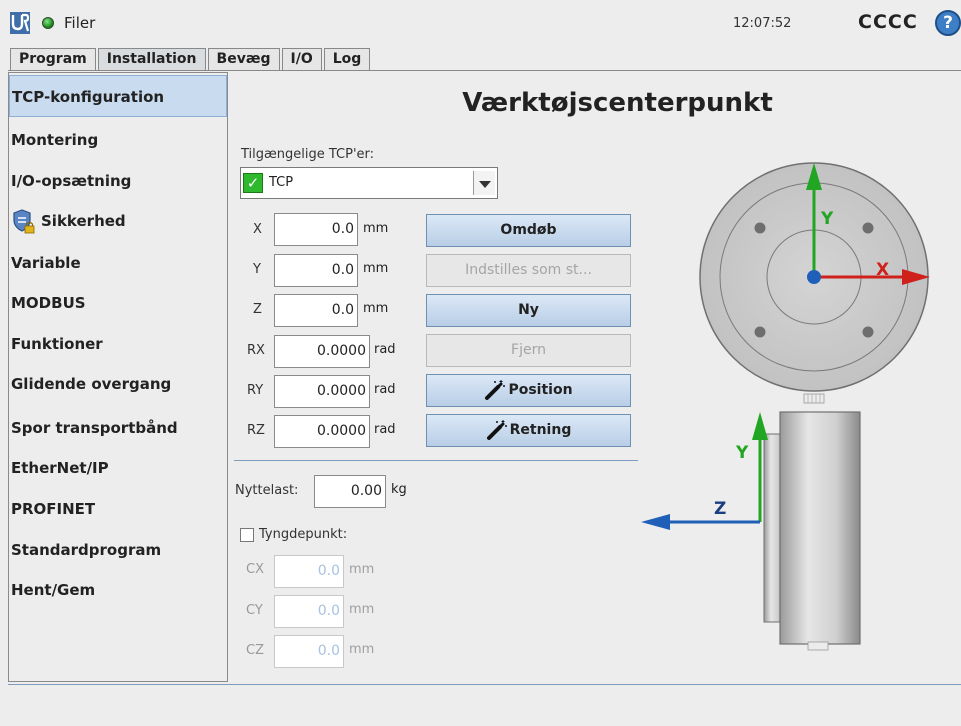 This screenshot has height=726, width=961. I want to click on sidebar-item-safety: Sikkerhed, so click(118, 221).